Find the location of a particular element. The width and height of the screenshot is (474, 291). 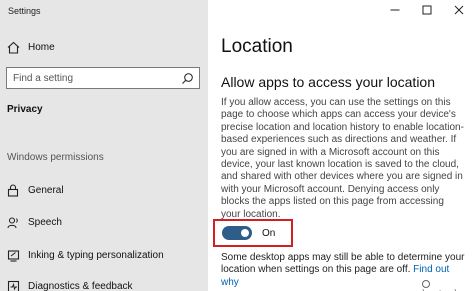

sidebar-item-label: Inking & typing personalization is located at coordinates (96, 255).